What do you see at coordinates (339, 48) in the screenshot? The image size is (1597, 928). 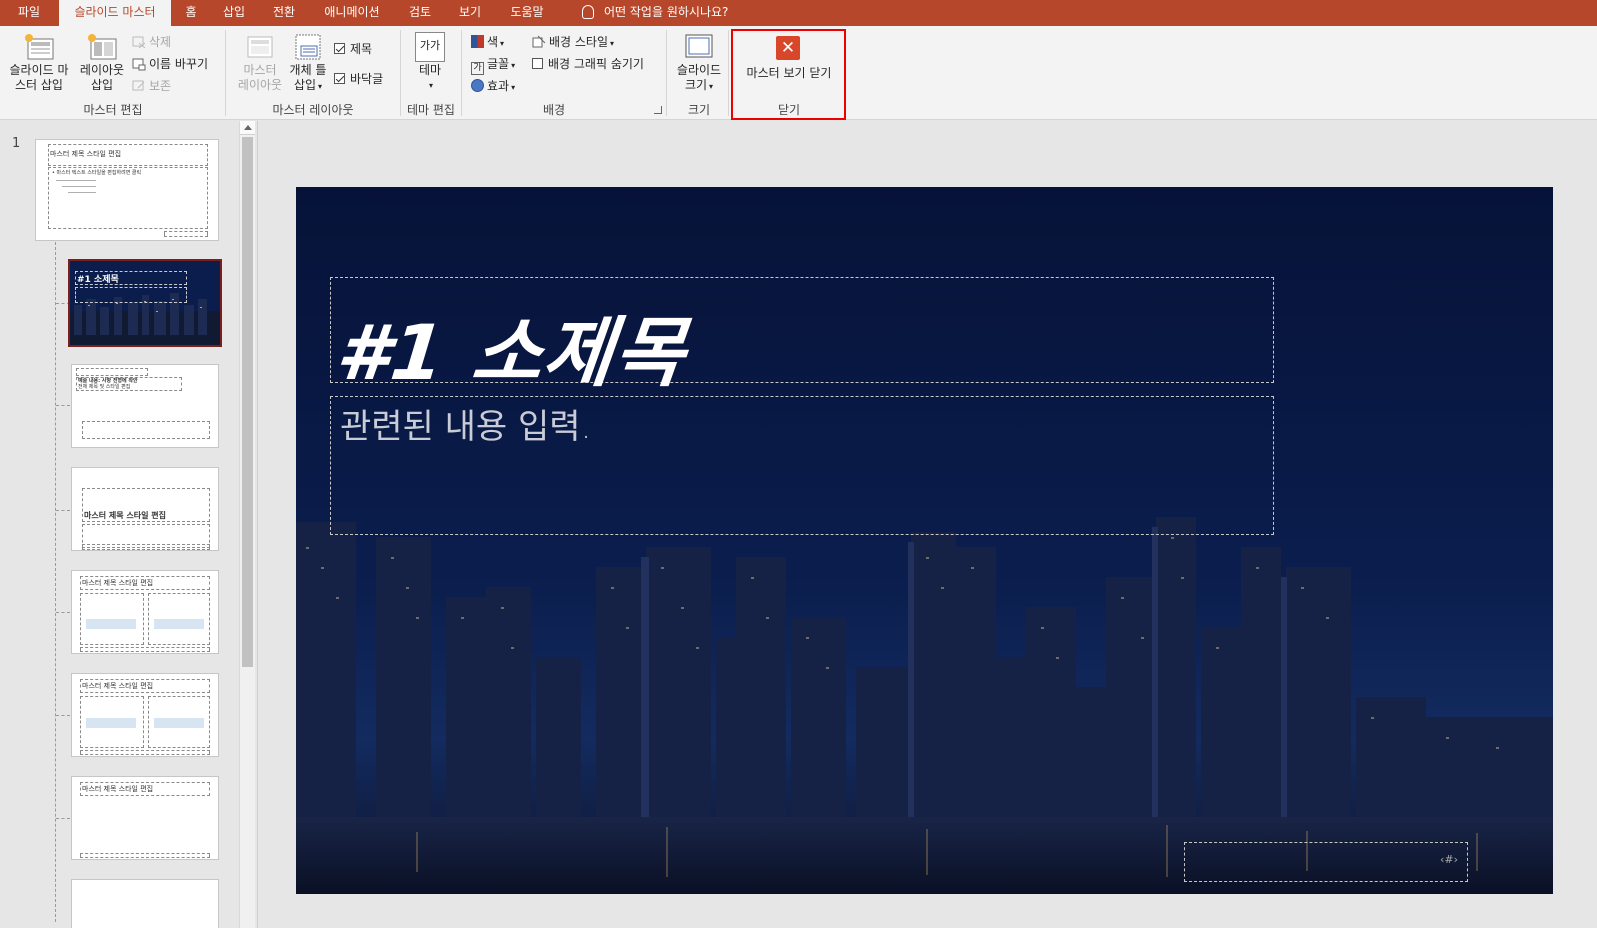 I see `title-checkbox-box` at bounding box center [339, 48].